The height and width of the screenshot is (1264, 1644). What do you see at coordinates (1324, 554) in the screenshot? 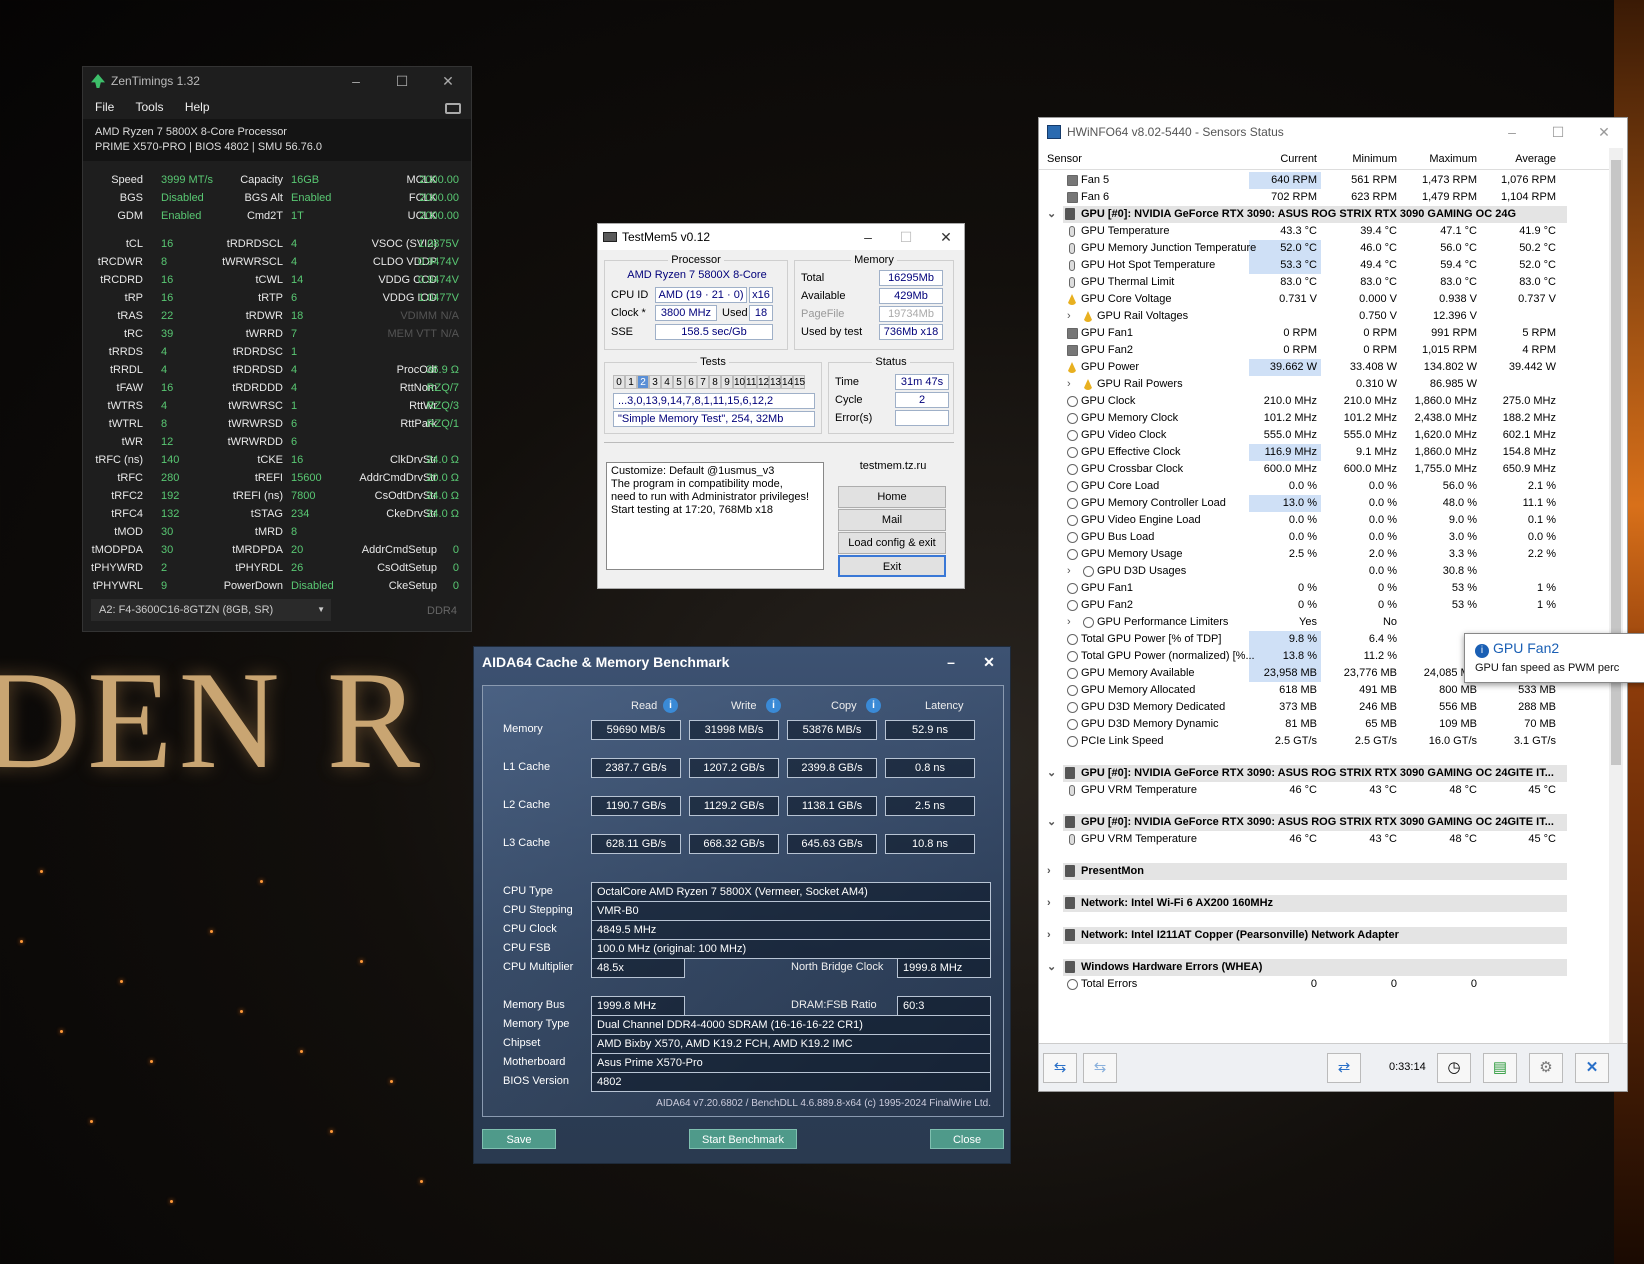
I see `sensor-row: GPU Memory Usage 2.5 % 2.0 % 3.3 % 2.2 %` at bounding box center [1324, 554].